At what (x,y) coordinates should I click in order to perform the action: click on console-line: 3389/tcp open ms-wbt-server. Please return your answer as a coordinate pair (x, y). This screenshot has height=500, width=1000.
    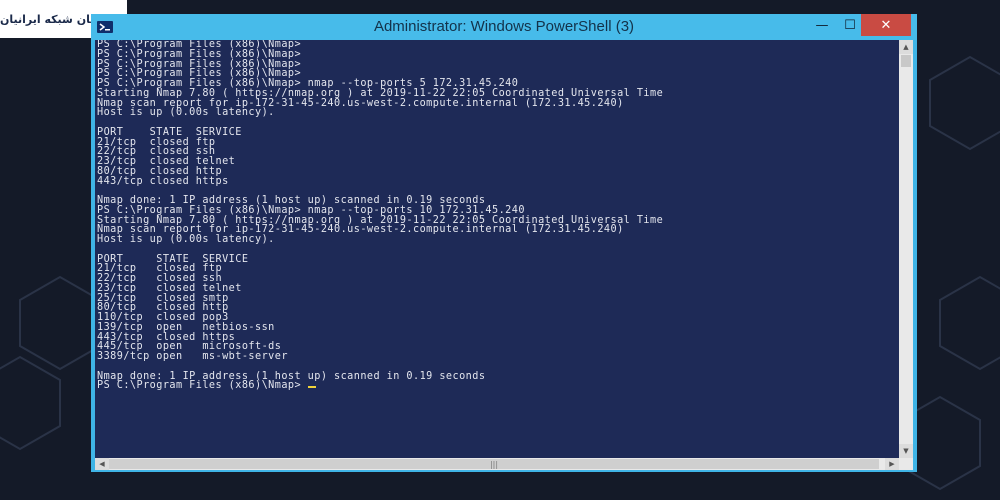
    Looking at the image, I should click on (192, 356).